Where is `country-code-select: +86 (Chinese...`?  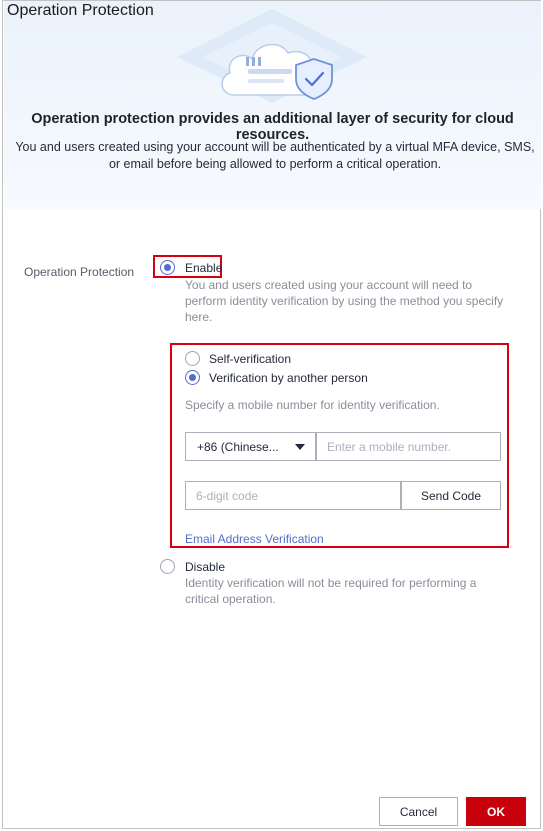
country-code-select: +86 (Chinese... is located at coordinates (250, 446).